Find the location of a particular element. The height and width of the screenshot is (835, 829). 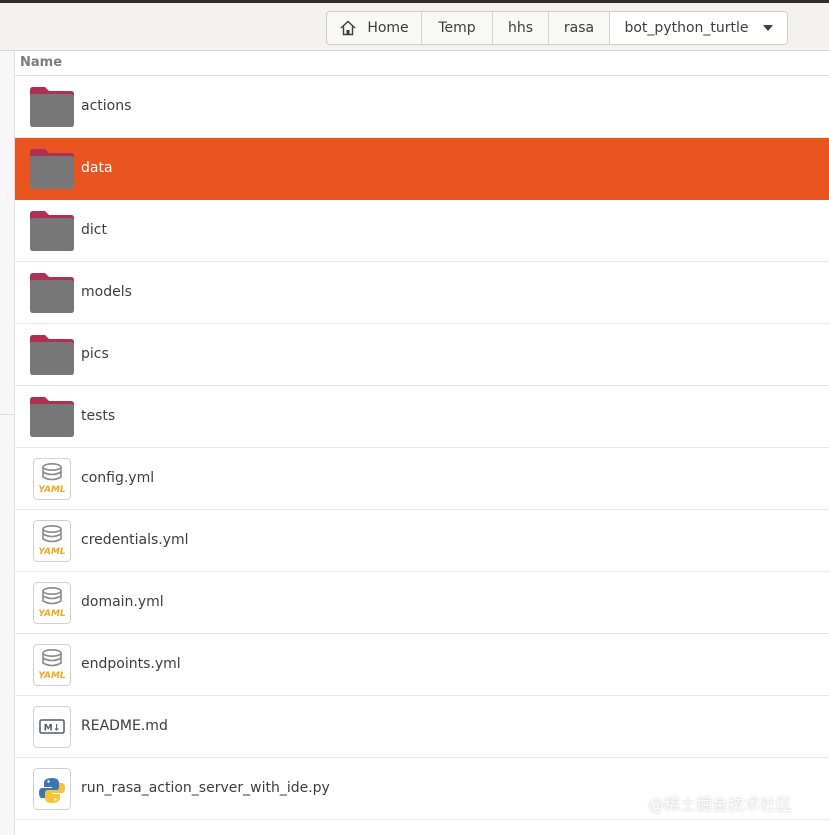

breadcrumb-rasa: rasa is located at coordinates (579, 28).